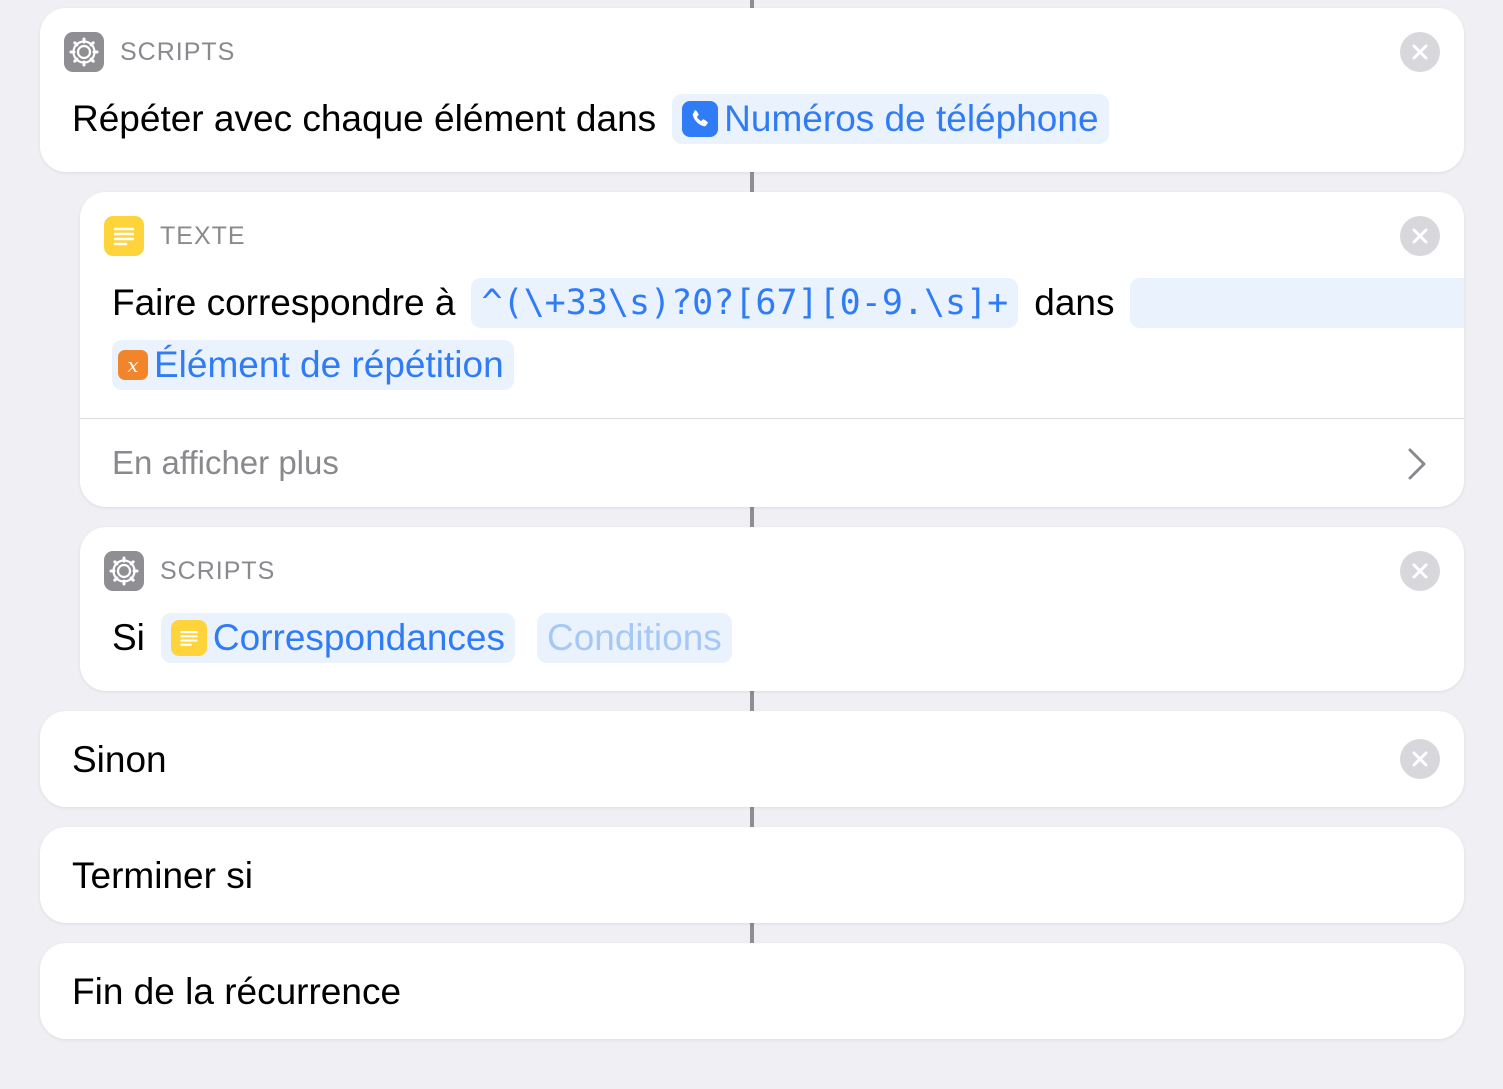  I want to click on end-repeat-action-card: Fin de la récurrence, so click(752, 991).